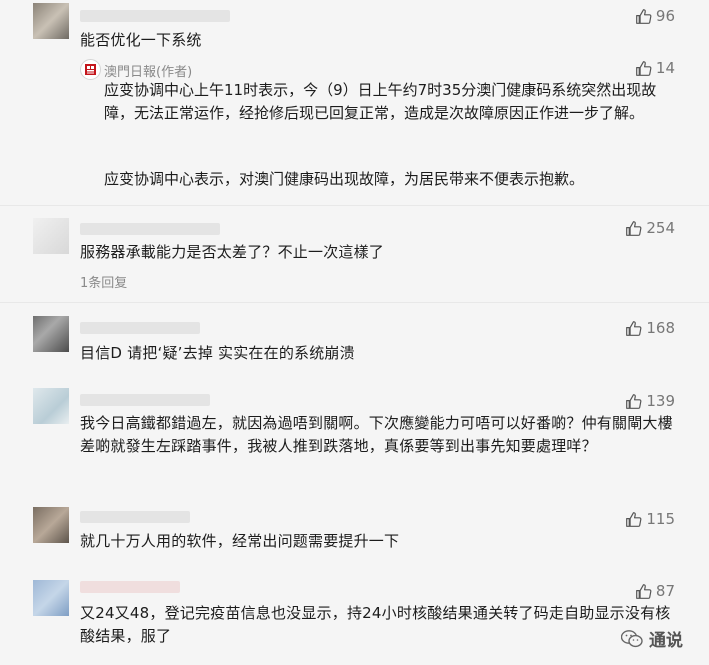 This screenshot has height=665, width=709. I want to click on newspaper-logo-icon, so click(90, 69).